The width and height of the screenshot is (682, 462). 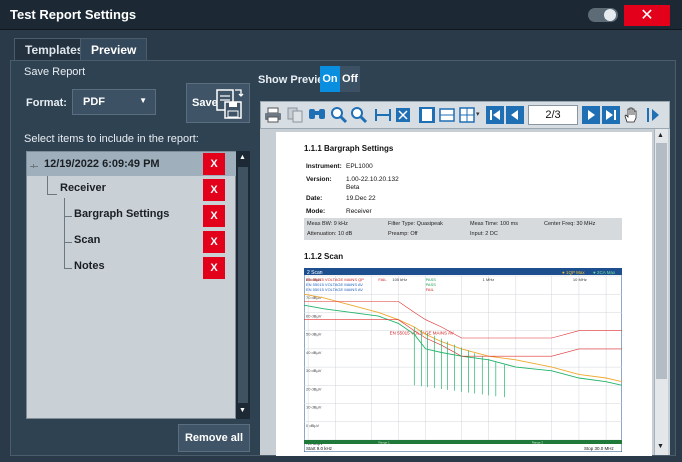 I want to click on format-value: PDF, so click(x=94, y=102).